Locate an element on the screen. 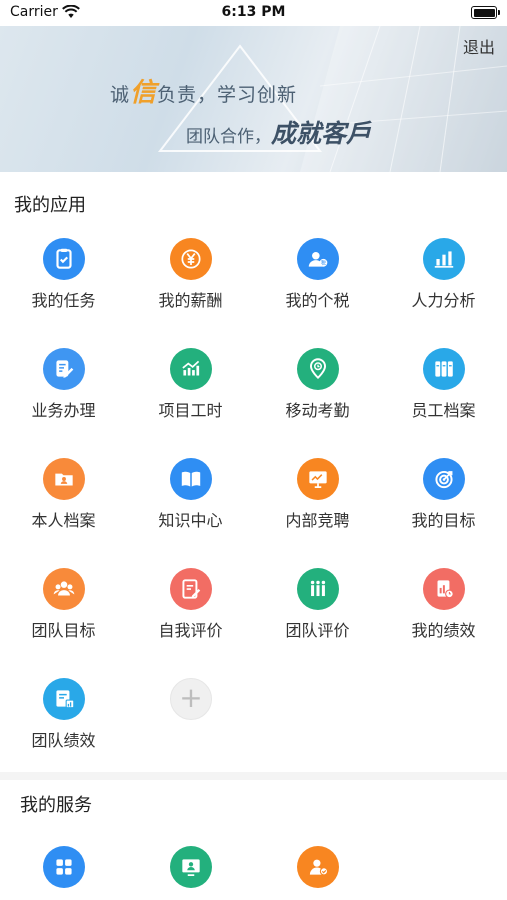  app-item: 团队评价 is located at coordinates (317, 603).